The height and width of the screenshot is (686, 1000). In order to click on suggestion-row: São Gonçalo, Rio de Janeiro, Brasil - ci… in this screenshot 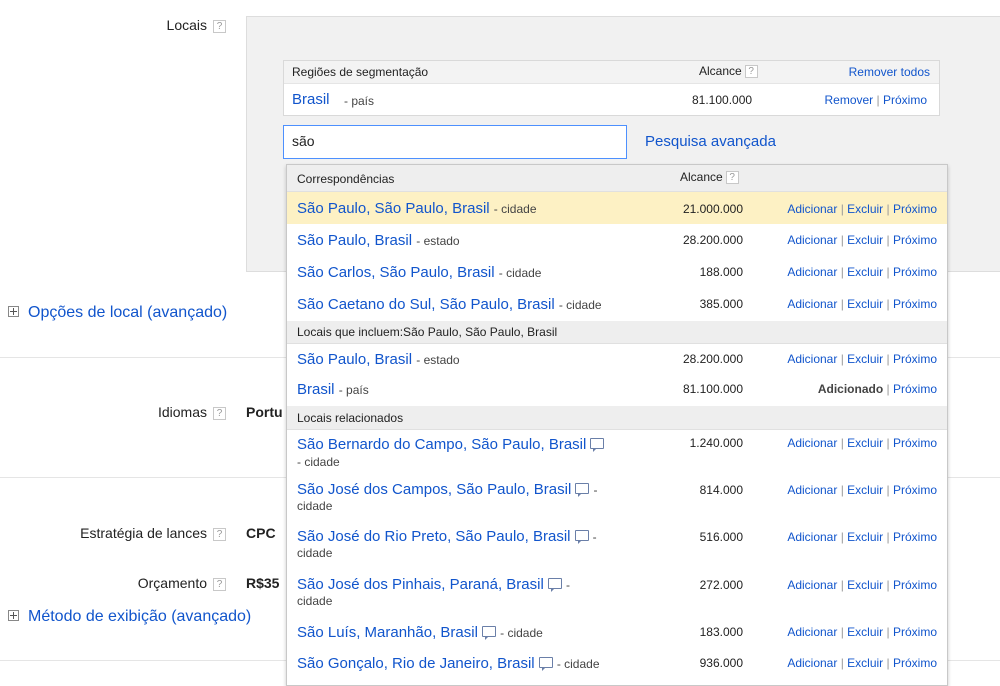, I will do `click(617, 664)`.